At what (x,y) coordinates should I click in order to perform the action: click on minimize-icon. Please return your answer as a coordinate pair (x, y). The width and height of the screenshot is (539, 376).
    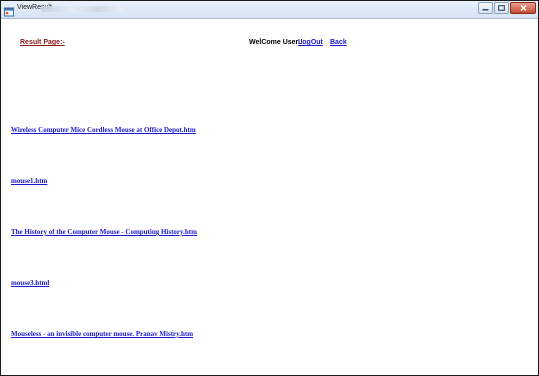
    Looking at the image, I should click on (485, 9).